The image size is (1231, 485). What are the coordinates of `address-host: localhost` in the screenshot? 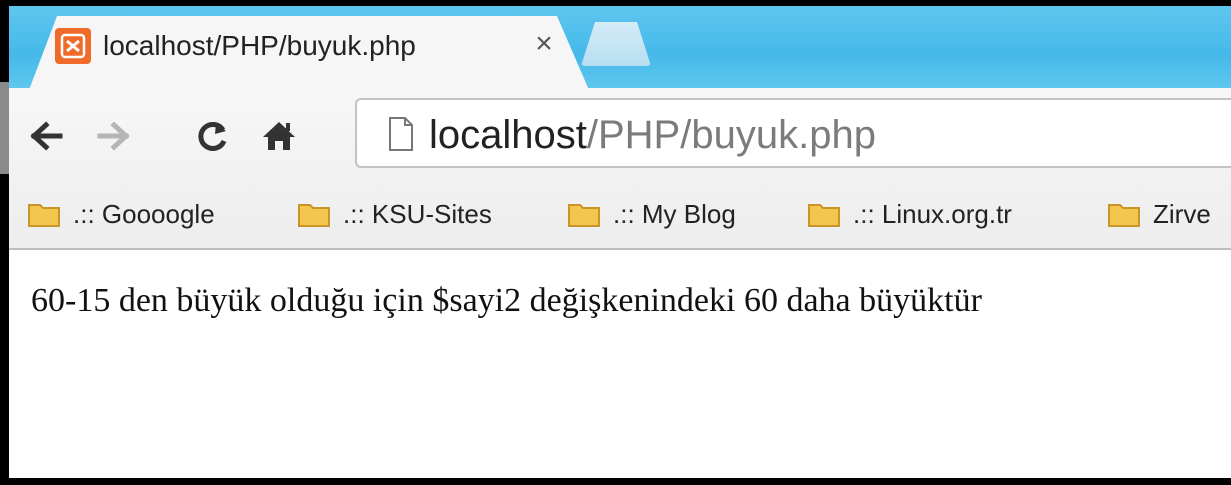 It's located at (508, 135).